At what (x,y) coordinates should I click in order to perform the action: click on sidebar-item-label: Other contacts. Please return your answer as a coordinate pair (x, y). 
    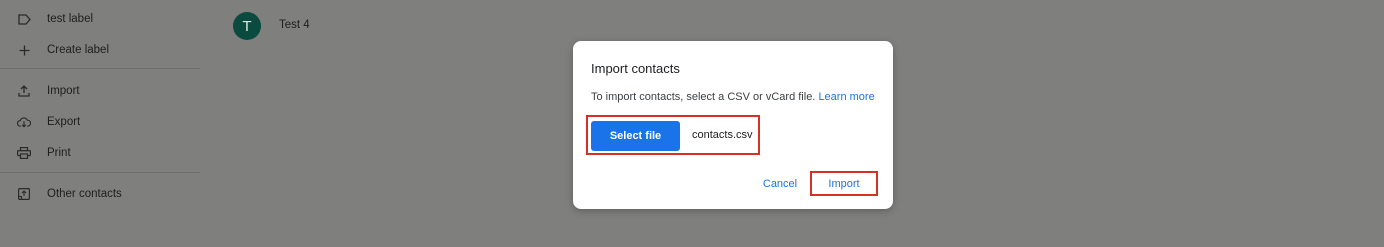
    Looking at the image, I should click on (84, 194).